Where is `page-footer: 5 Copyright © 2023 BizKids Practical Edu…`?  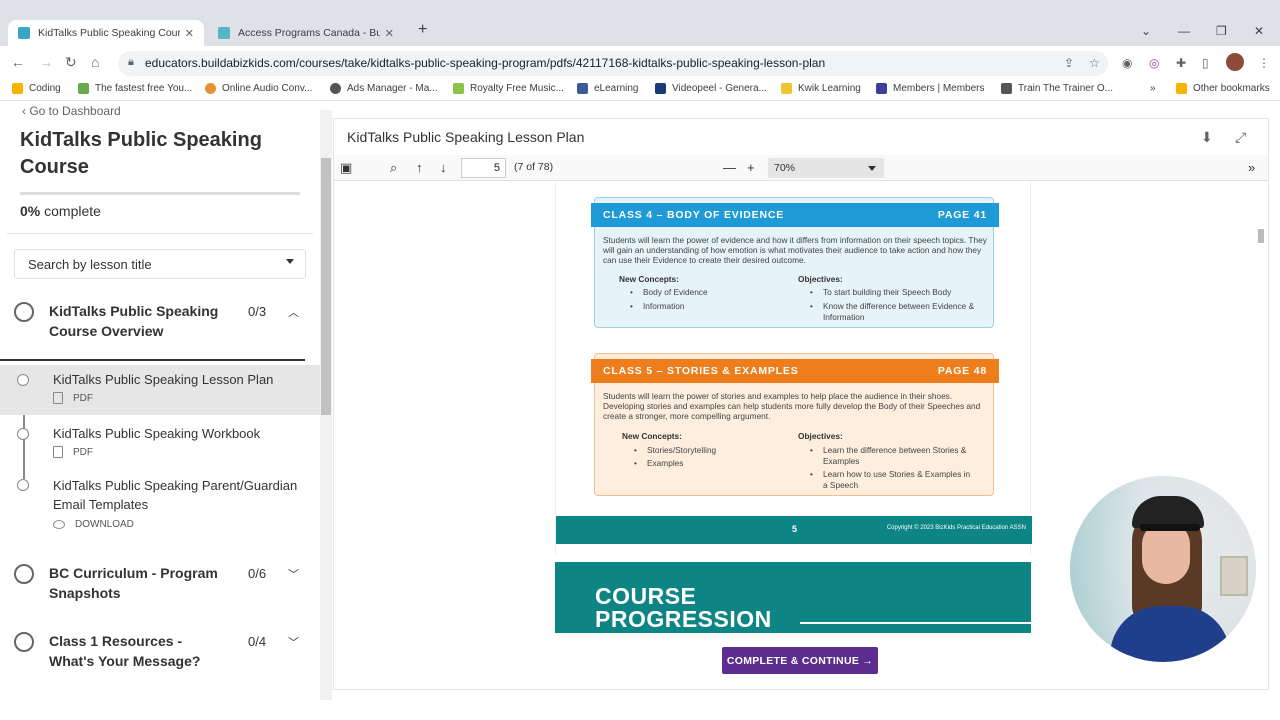 page-footer: 5 Copyright © 2023 BizKids Practical Edu… is located at coordinates (794, 530).